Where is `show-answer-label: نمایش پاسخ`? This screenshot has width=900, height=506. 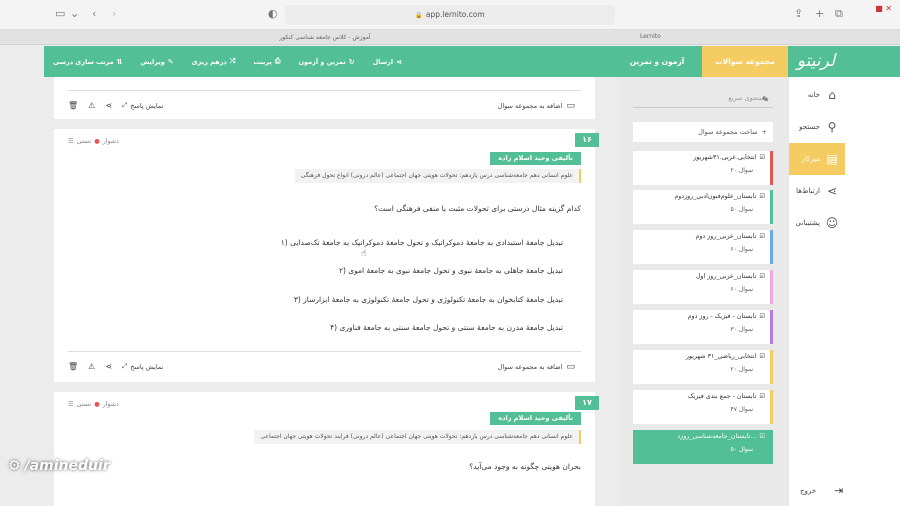 show-answer-label: نمایش پاسخ is located at coordinates (147, 105).